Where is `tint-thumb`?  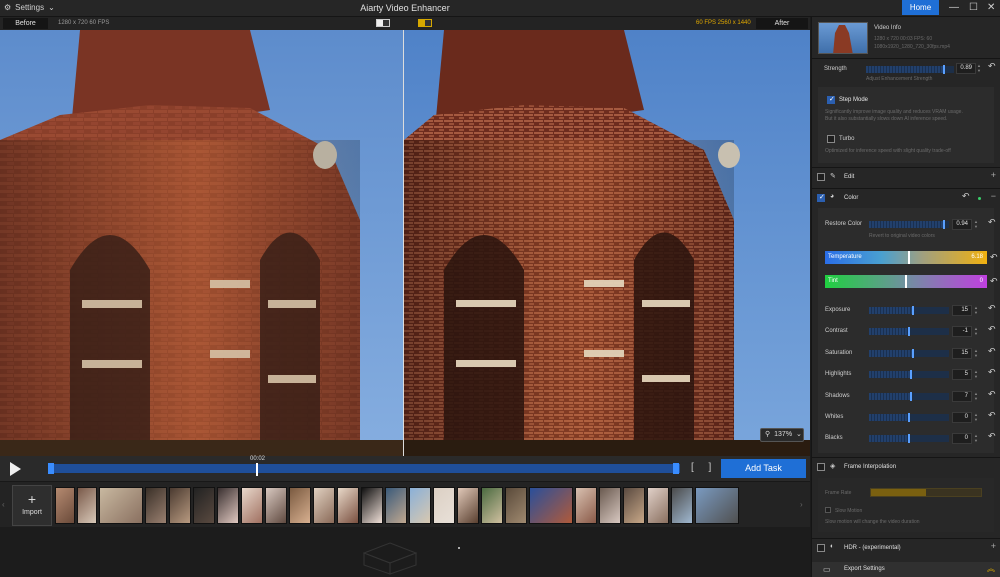 tint-thumb is located at coordinates (906, 281).